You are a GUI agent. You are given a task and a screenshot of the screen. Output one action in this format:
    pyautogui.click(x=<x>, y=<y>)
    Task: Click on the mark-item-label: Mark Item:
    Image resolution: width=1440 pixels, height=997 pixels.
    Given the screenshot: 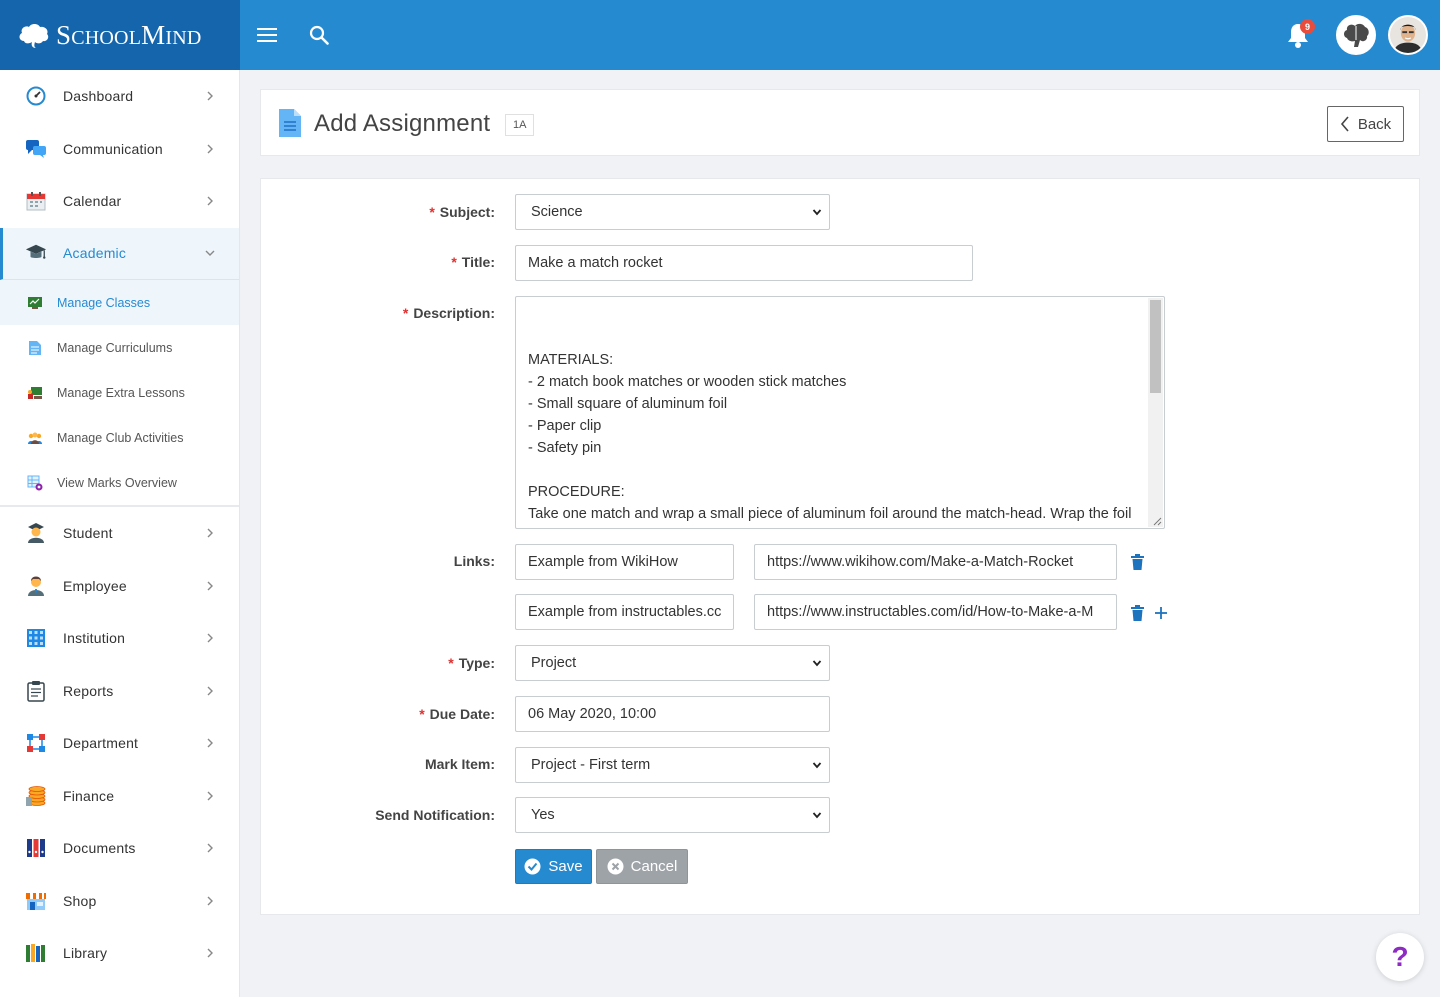 What is the action you would take?
    pyautogui.click(x=459, y=764)
    